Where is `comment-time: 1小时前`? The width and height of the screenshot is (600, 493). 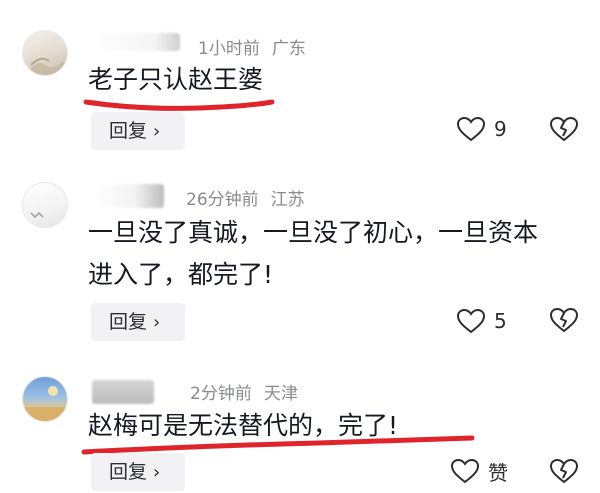
comment-time: 1小时前 is located at coordinates (229, 49).